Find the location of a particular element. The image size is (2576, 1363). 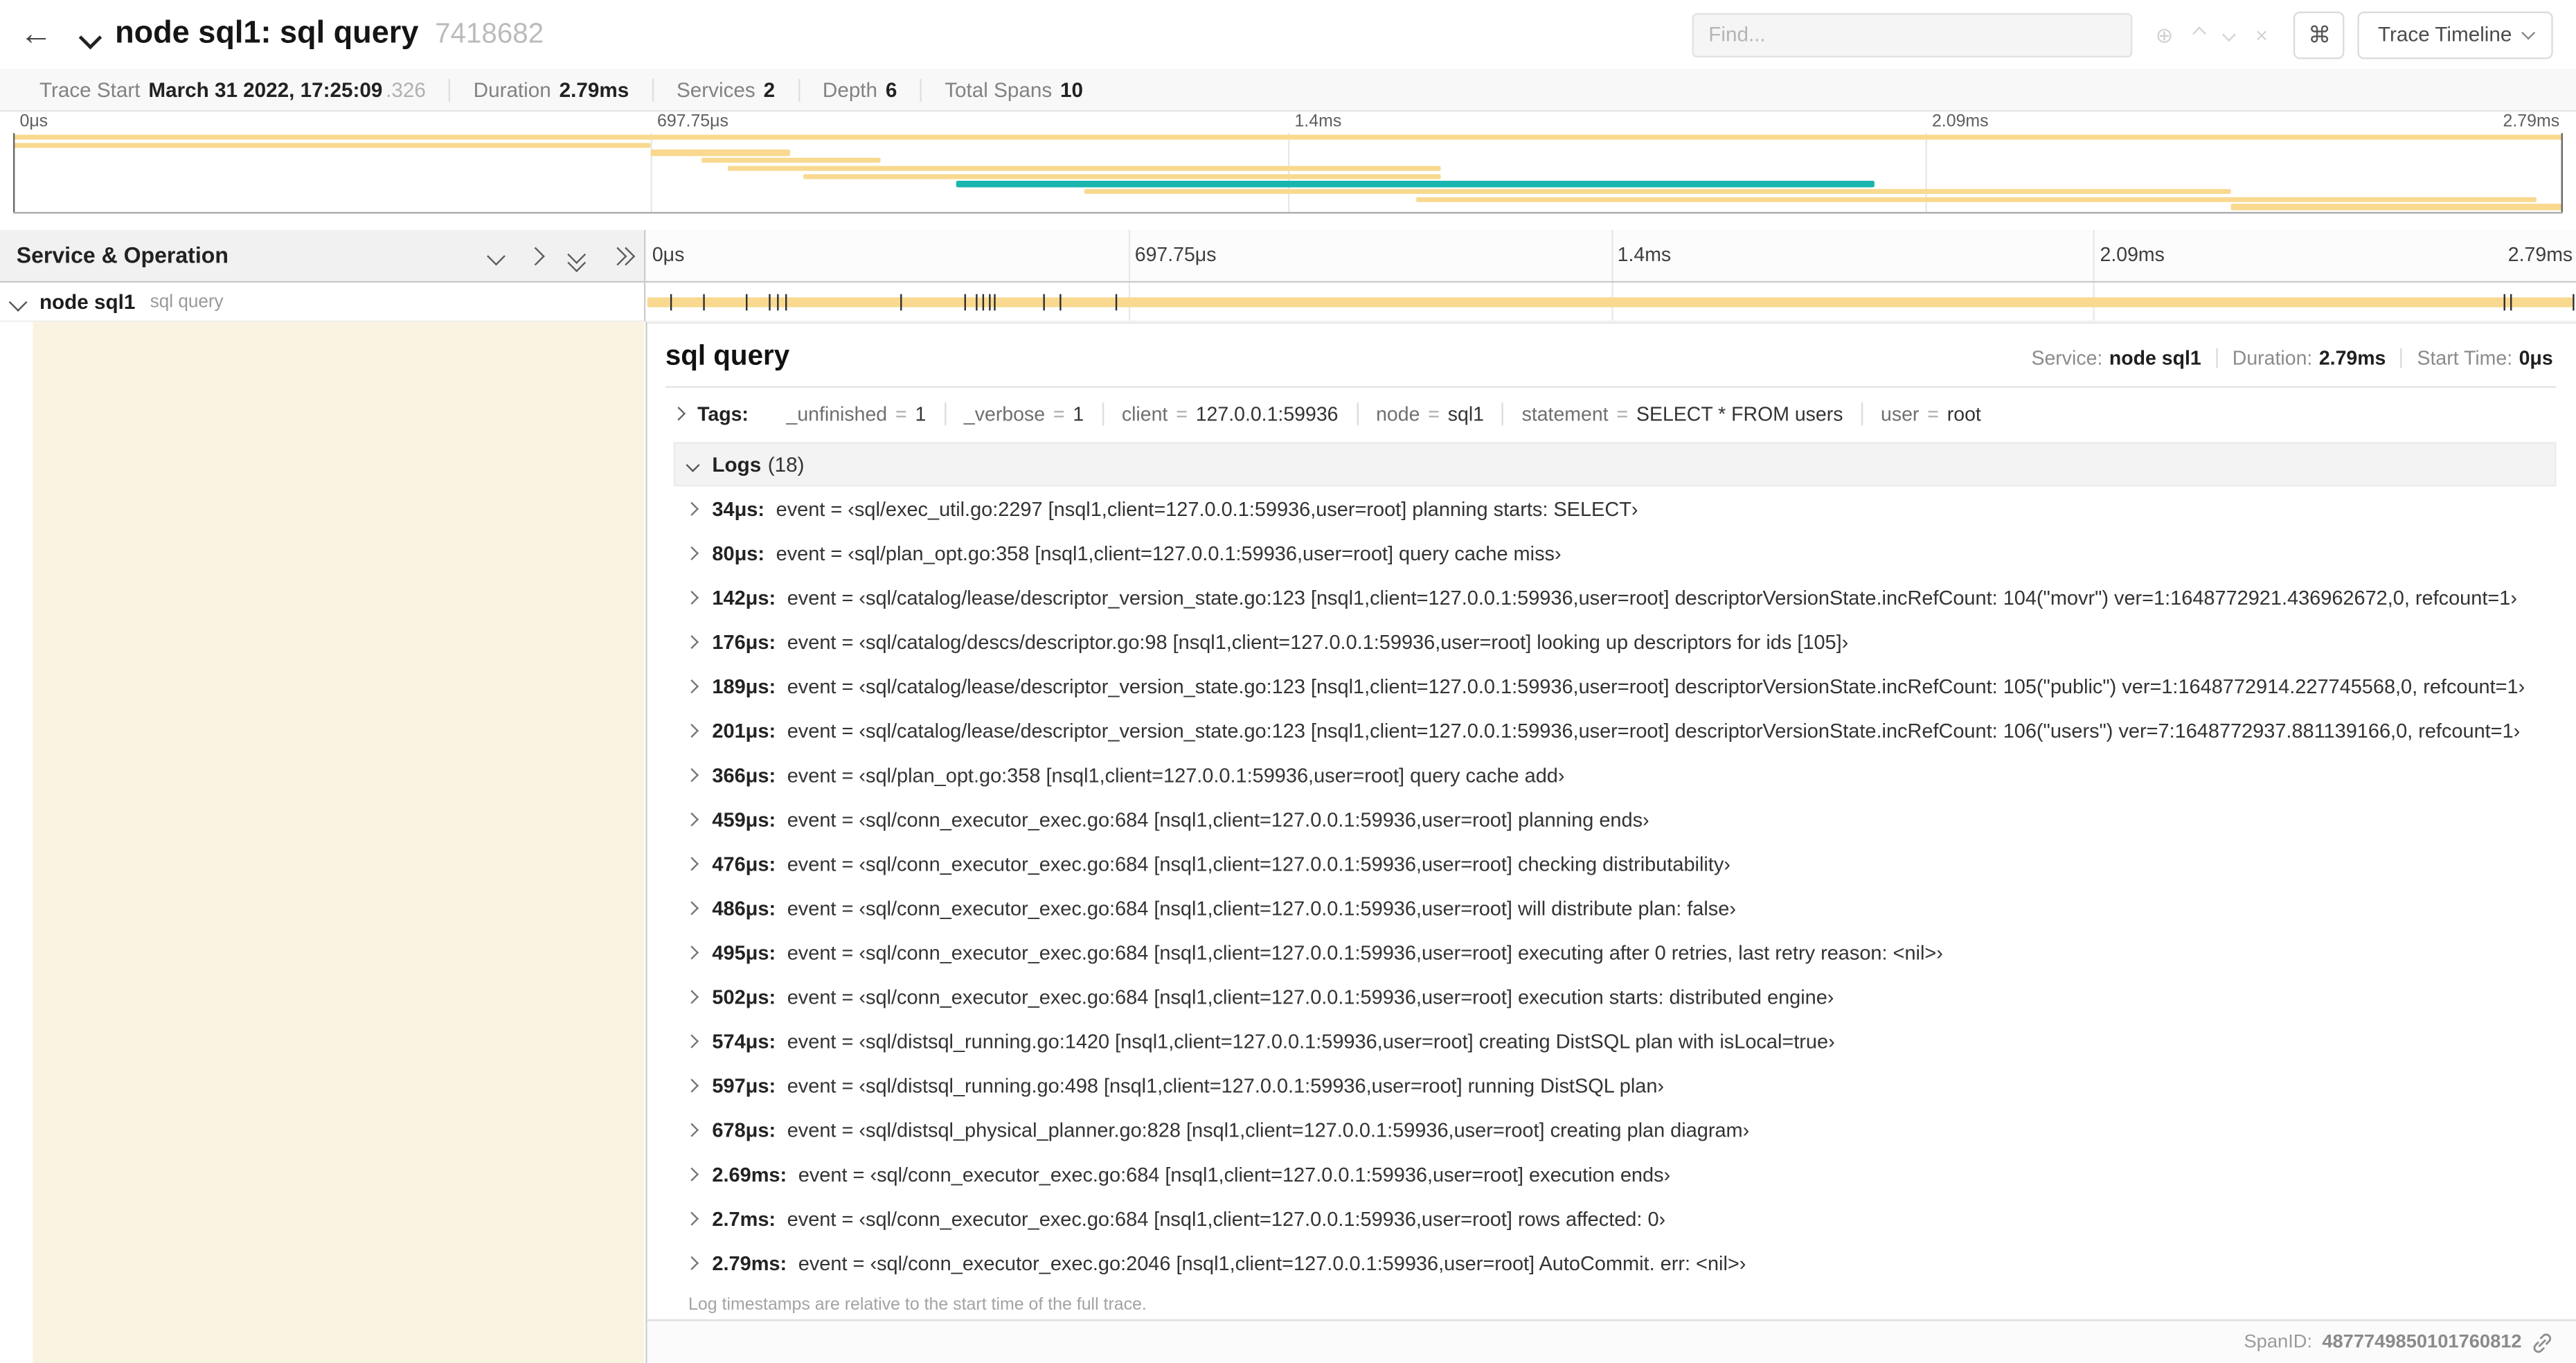

service-operation-header: Service & Operation is located at coordinates (323, 256).